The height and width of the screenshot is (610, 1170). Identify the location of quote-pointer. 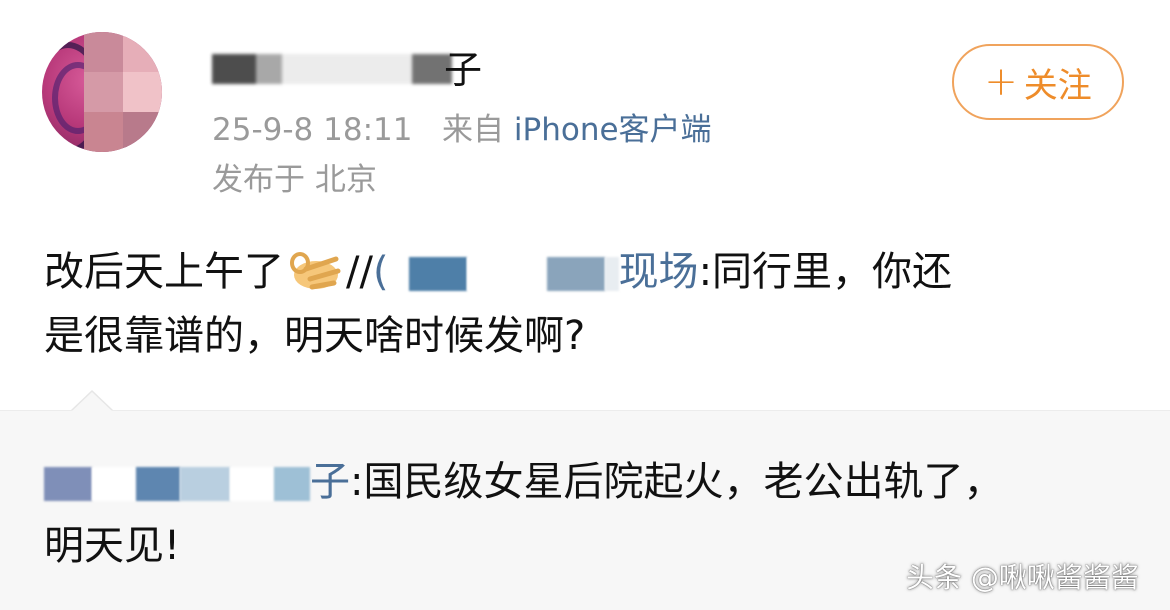
(92, 401).